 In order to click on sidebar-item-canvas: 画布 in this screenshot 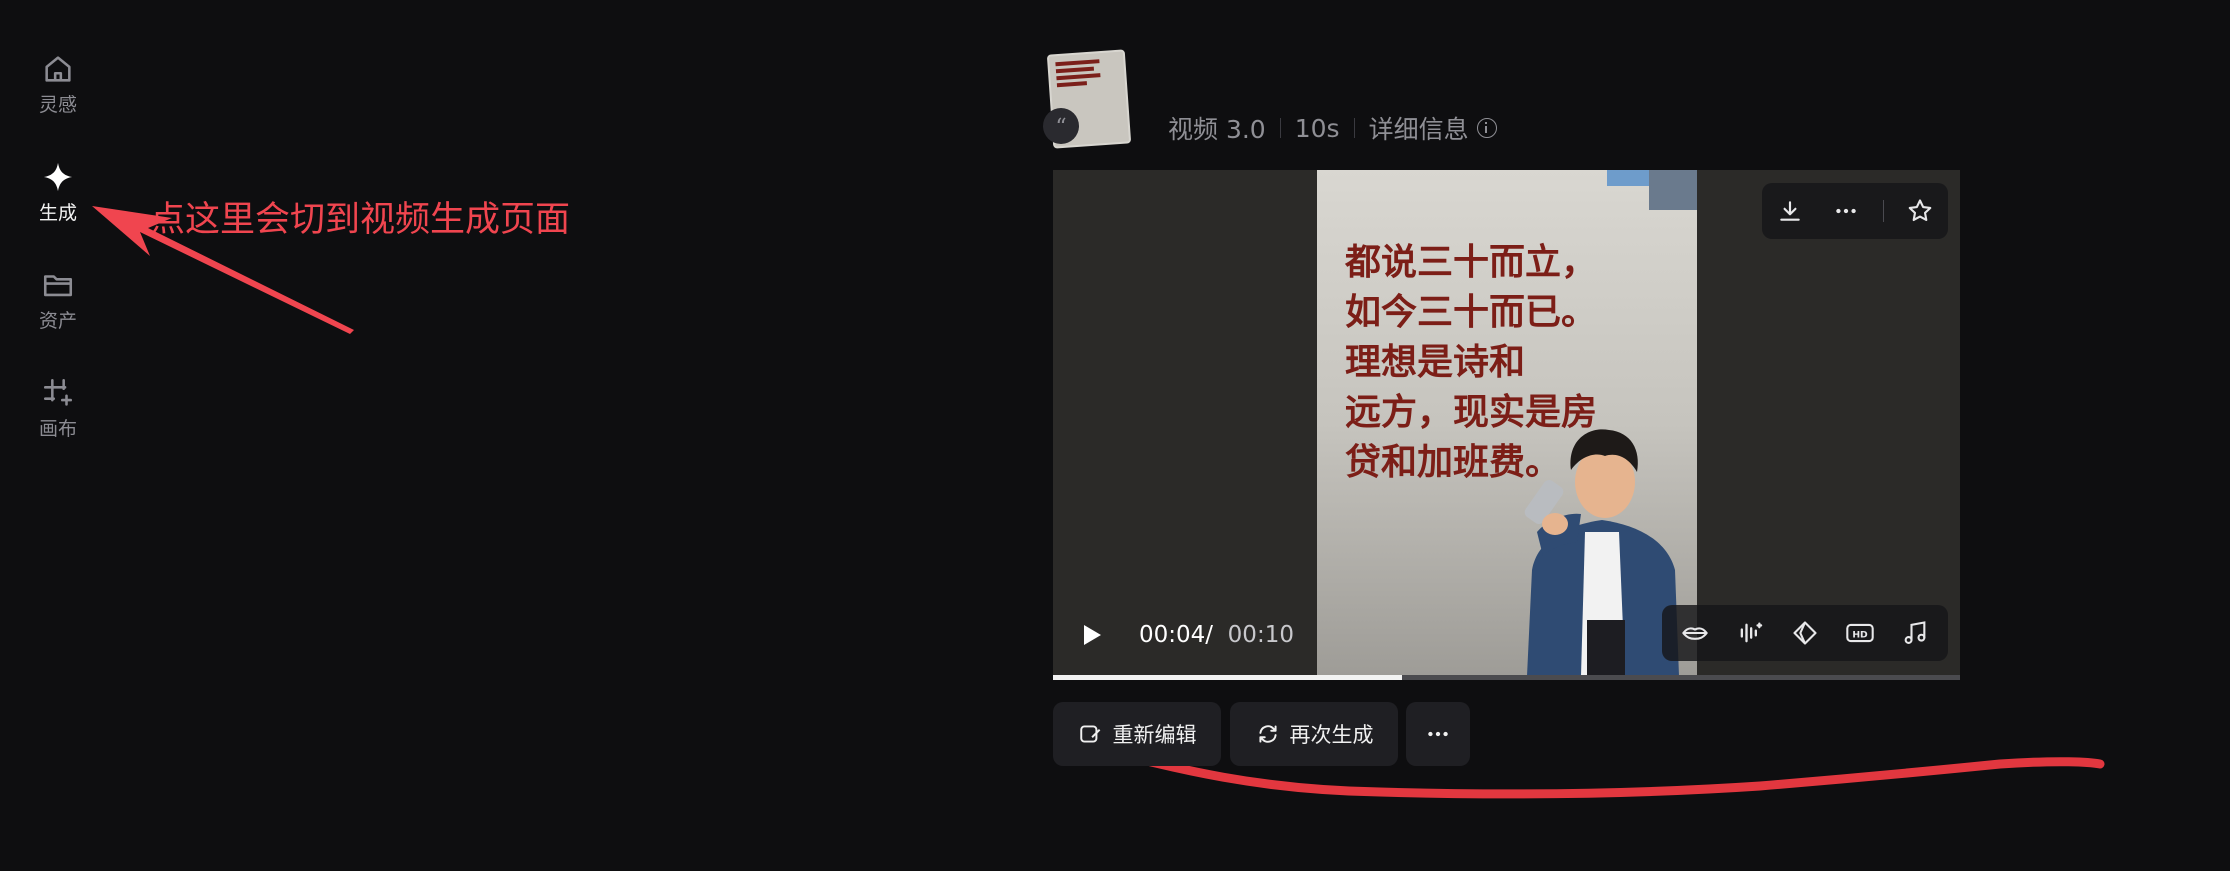, I will do `click(58, 408)`.